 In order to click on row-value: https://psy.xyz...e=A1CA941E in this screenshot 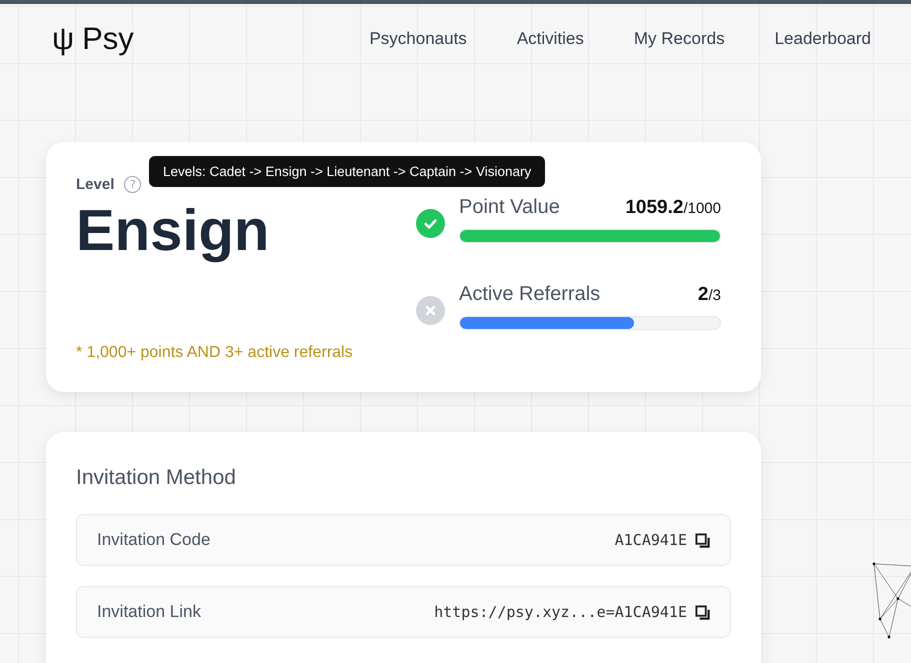, I will do `click(560, 612)`.